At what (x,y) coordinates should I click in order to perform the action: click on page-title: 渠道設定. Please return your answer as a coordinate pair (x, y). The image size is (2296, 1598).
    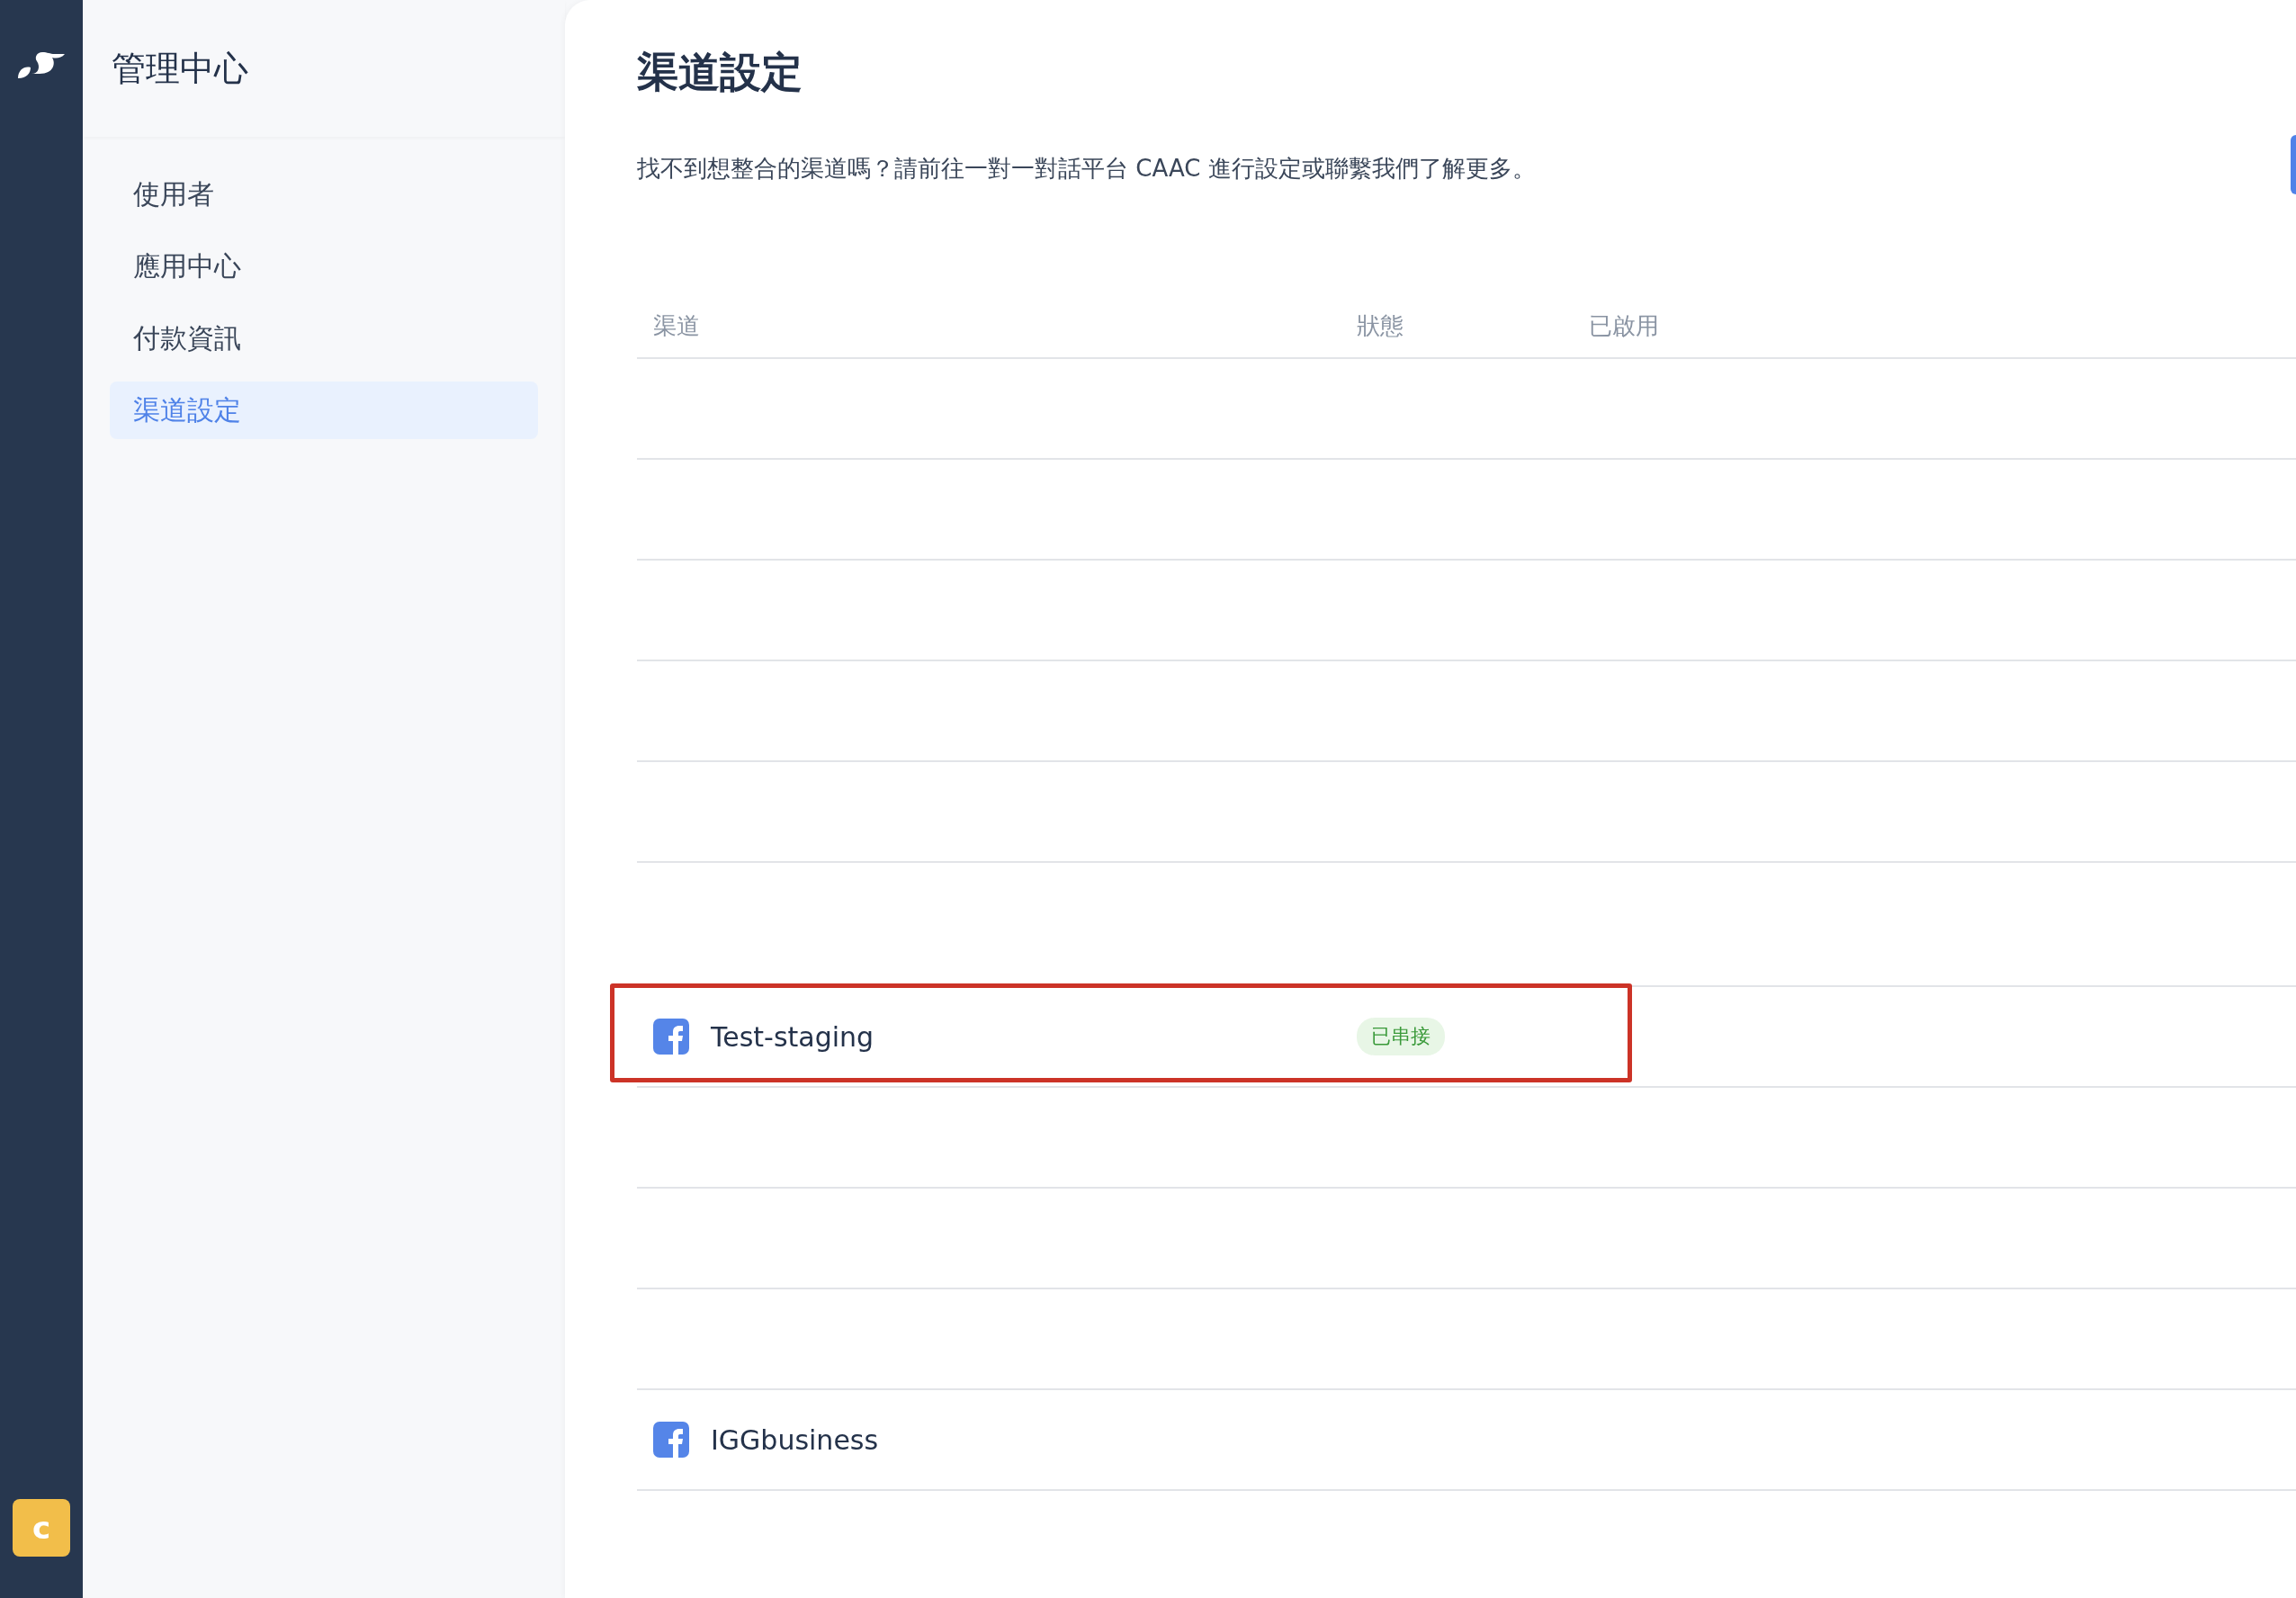
    Looking at the image, I should click on (720, 72).